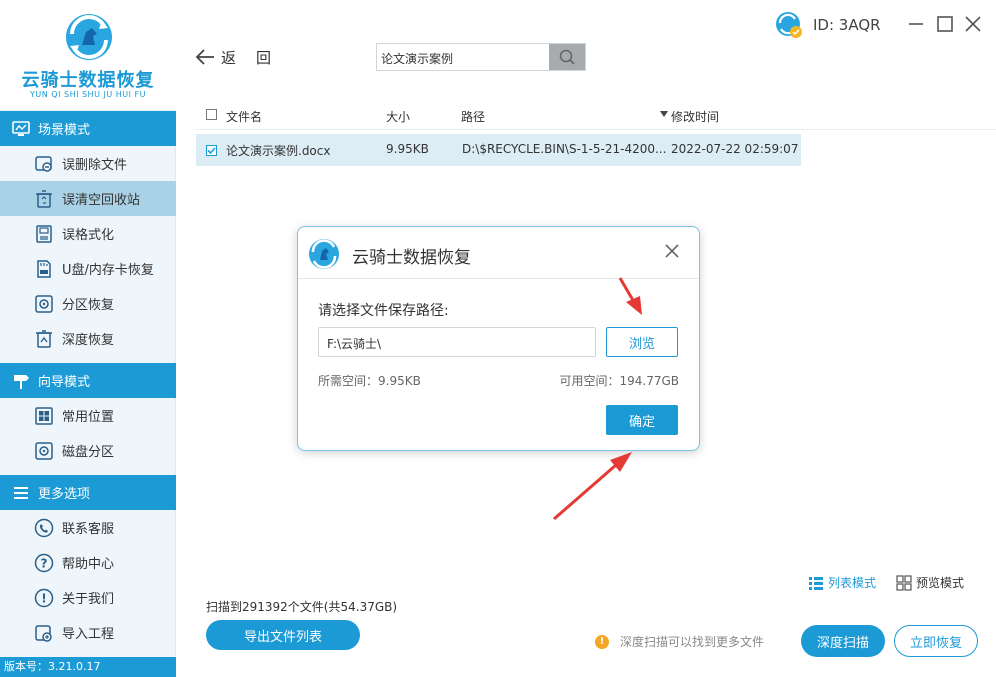 The image size is (996, 677). I want to click on sidebar-item-label: 误删除文件, so click(95, 165).